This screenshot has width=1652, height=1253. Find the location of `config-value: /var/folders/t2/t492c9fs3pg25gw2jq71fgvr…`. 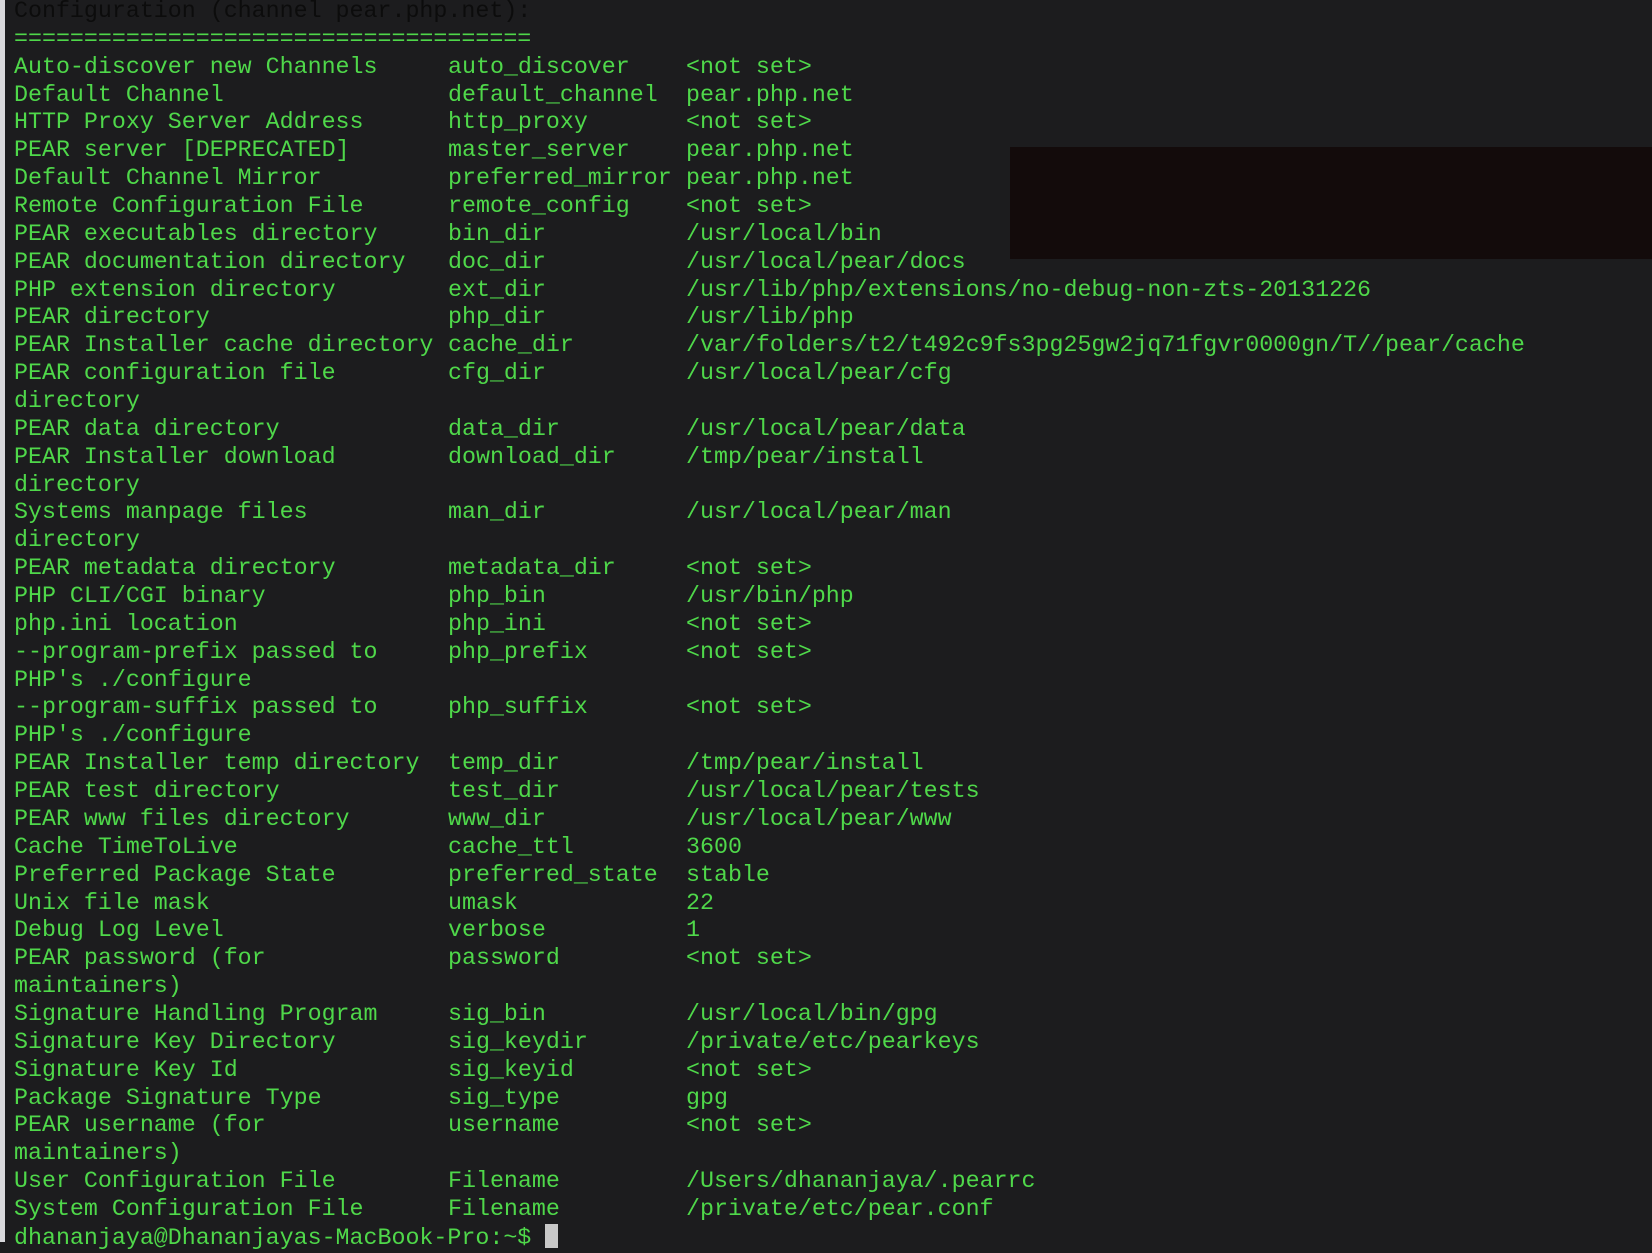

config-value: /var/folders/t2/t492c9fs3pg25gw2jq71fgvr… is located at coordinates (1105, 345).